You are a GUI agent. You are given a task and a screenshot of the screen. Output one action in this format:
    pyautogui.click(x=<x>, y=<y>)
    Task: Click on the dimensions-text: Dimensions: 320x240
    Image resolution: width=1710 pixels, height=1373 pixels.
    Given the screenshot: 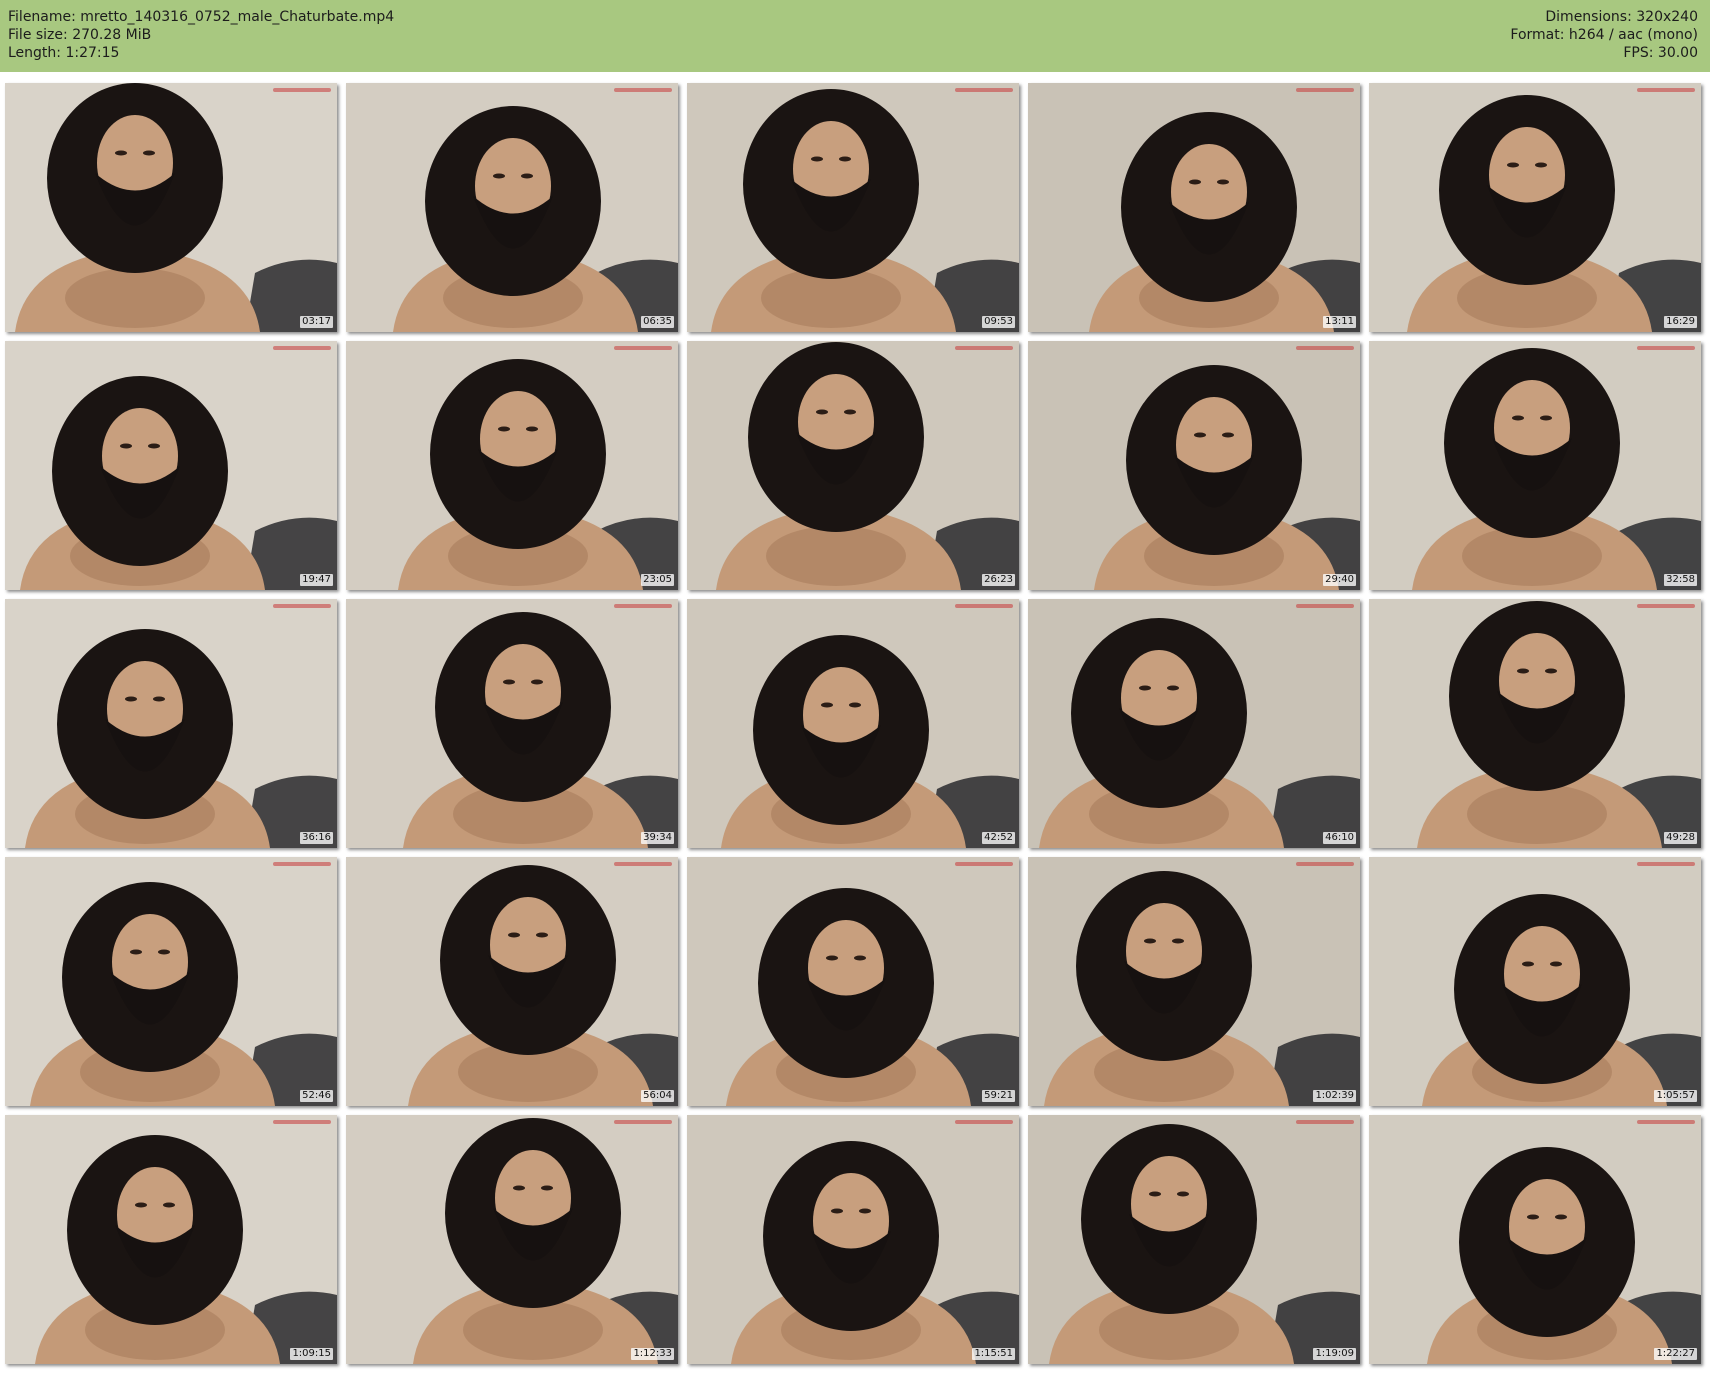 What is the action you would take?
    pyautogui.click(x=1621, y=17)
    